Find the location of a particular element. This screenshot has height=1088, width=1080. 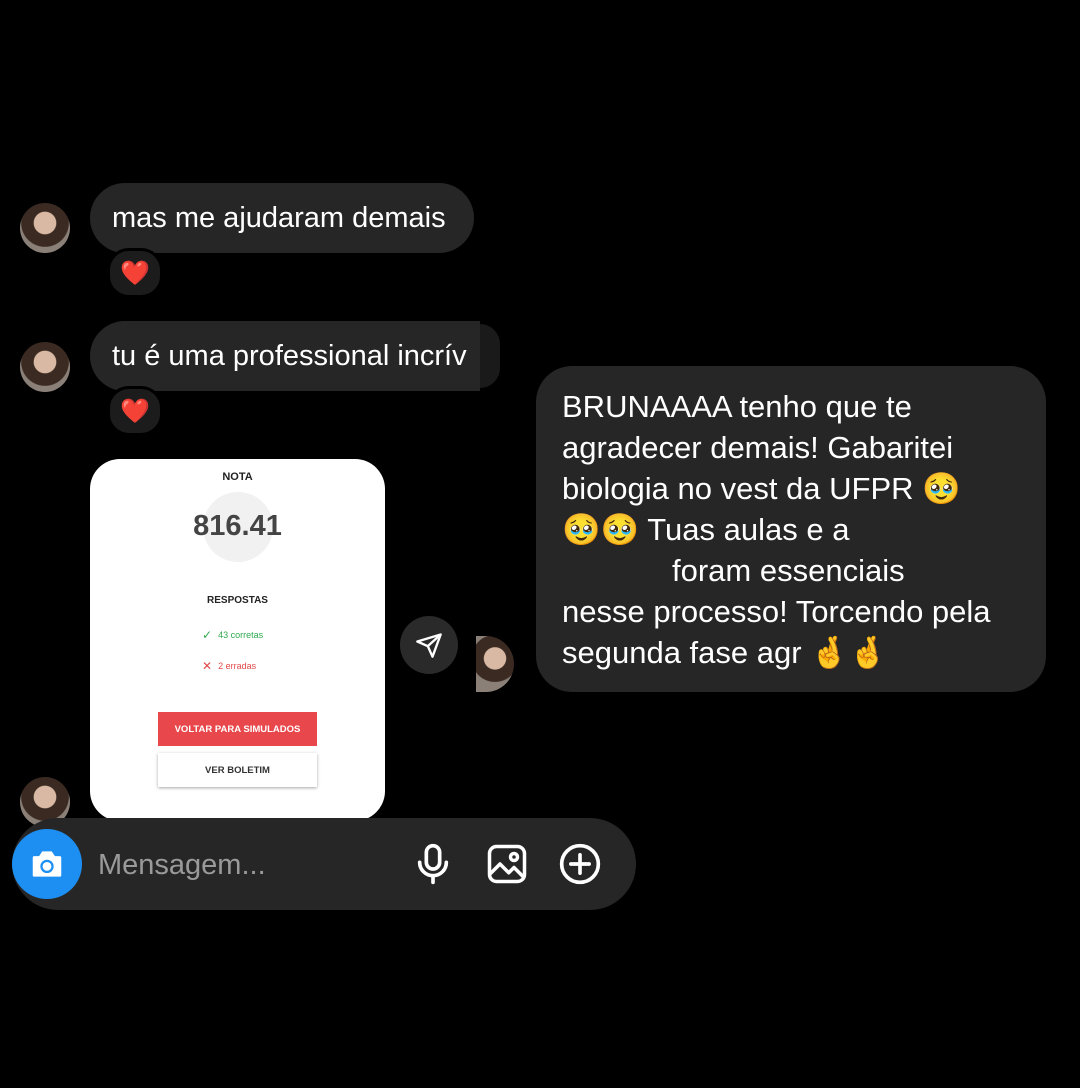

incoming-message: tu é uma professional incrív is located at coordinates (285, 356).